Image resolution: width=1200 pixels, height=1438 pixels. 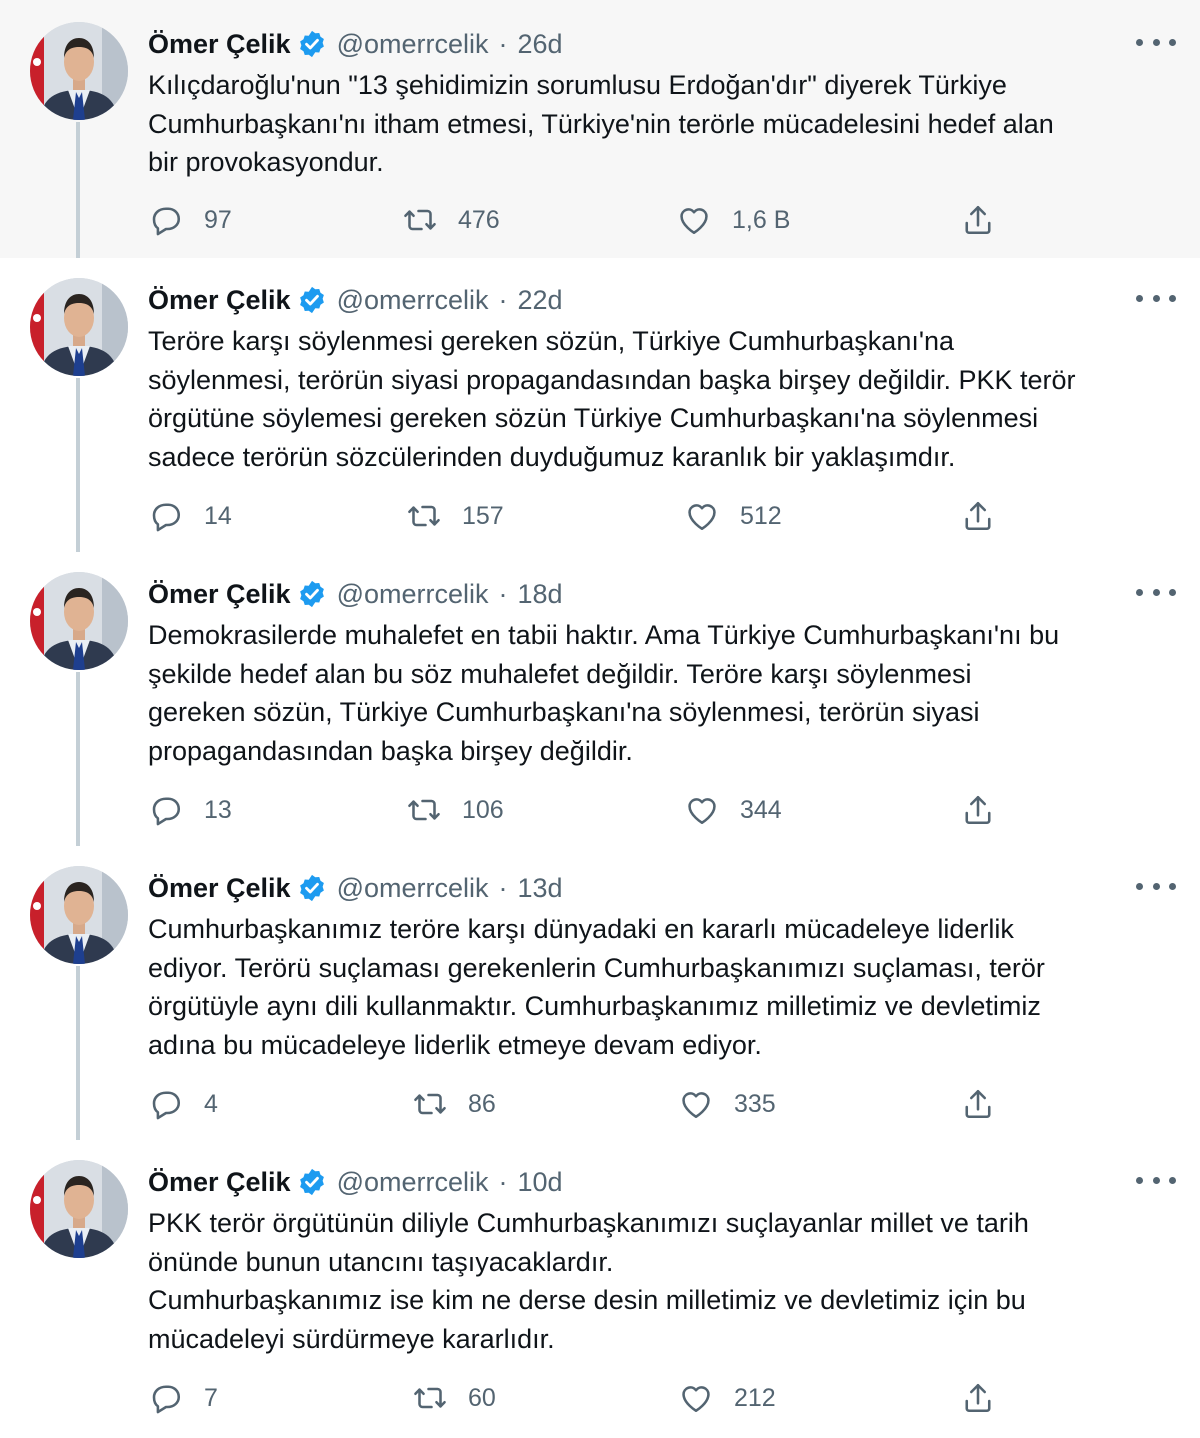 I want to click on reply-count: 4, so click(x=211, y=1103).